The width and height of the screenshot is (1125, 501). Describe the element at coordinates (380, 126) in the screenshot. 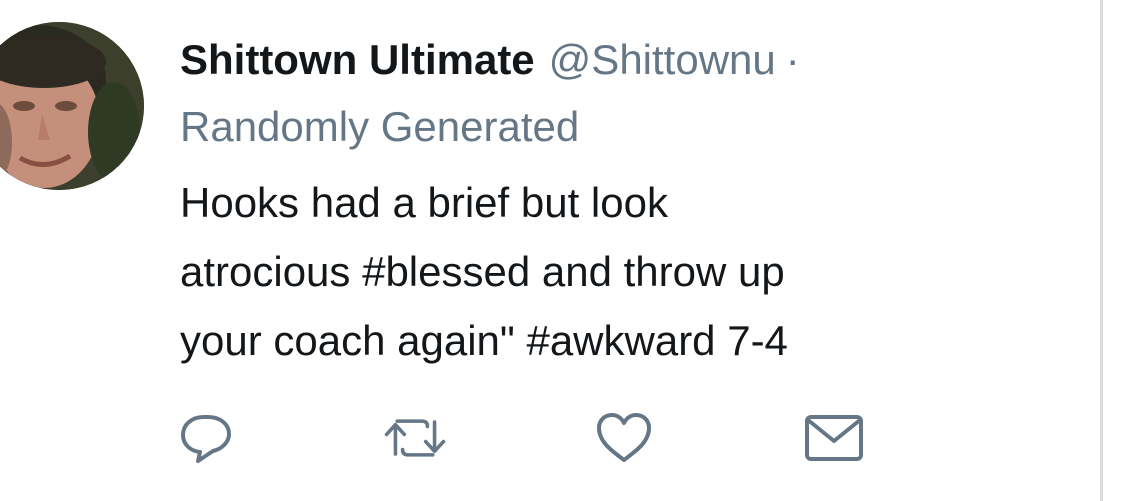

I see `tweet-subtitle: Randomly Generated` at that location.